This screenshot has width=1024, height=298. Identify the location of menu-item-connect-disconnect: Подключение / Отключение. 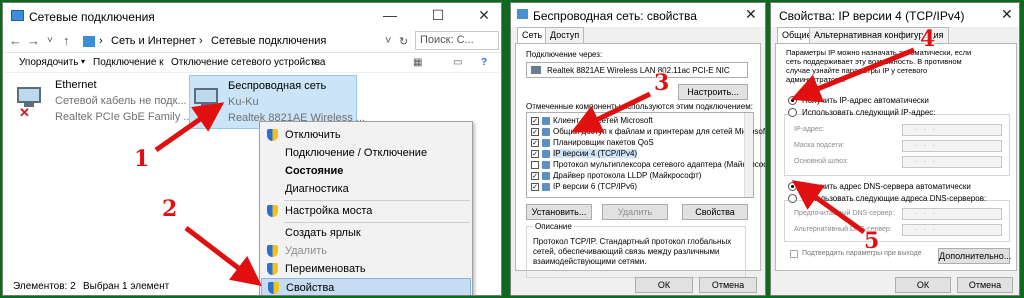
(366, 153).